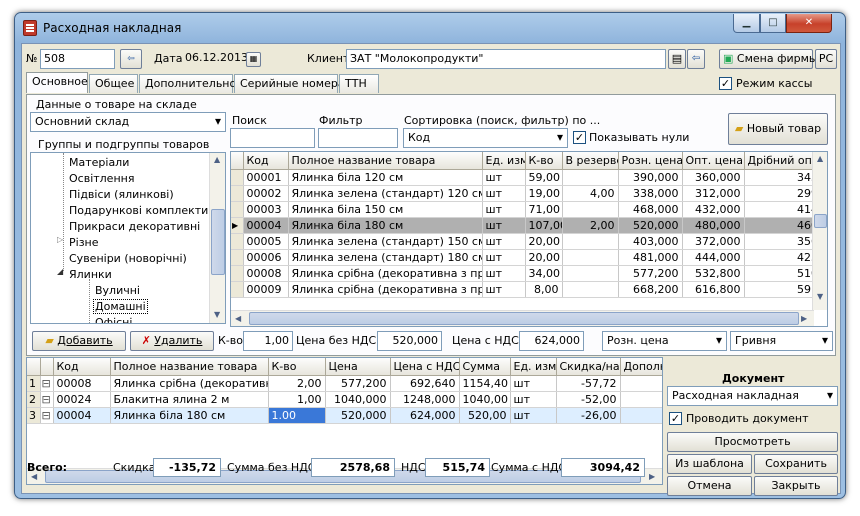 This screenshot has width=860, height=516. I want to click on tab-serial-numbers: Серийные номера, so click(289, 83).